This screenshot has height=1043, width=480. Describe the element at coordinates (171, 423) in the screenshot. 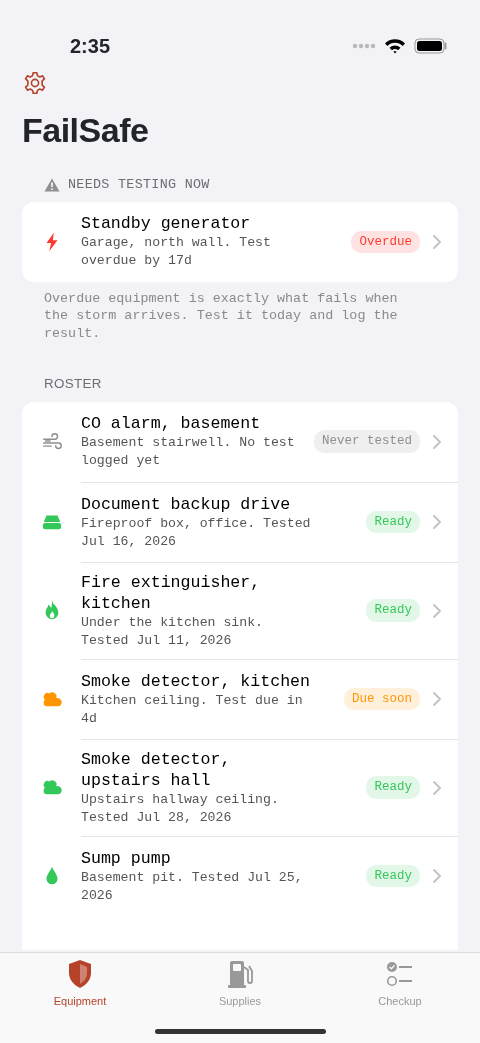

I see `item-name: CO alarm, basement` at that location.